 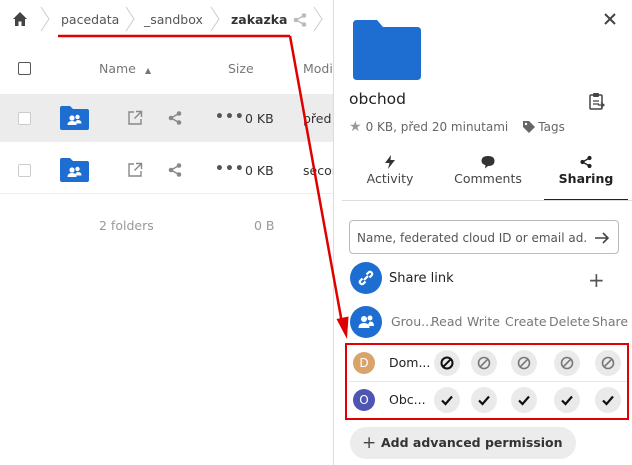 What do you see at coordinates (529, 127) in the screenshot?
I see `tag-icon` at bounding box center [529, 127].